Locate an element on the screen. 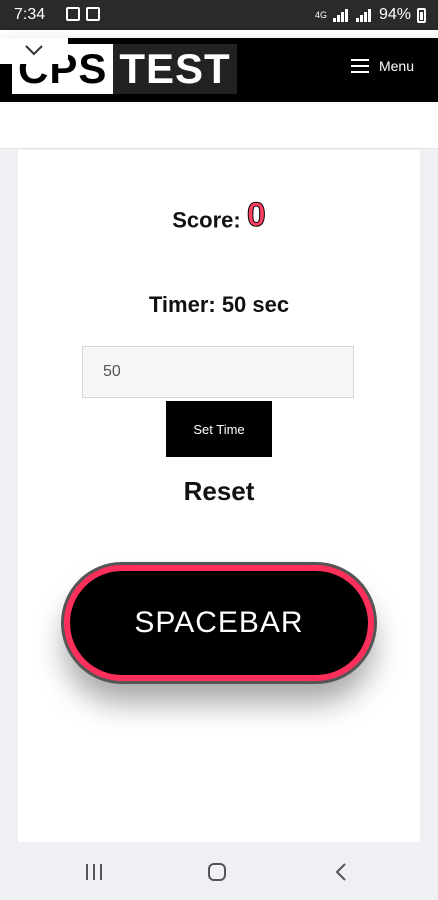 The height and width of the screenshot is (900, 438). usb-notification-icon is located at coordinates (93, 14).